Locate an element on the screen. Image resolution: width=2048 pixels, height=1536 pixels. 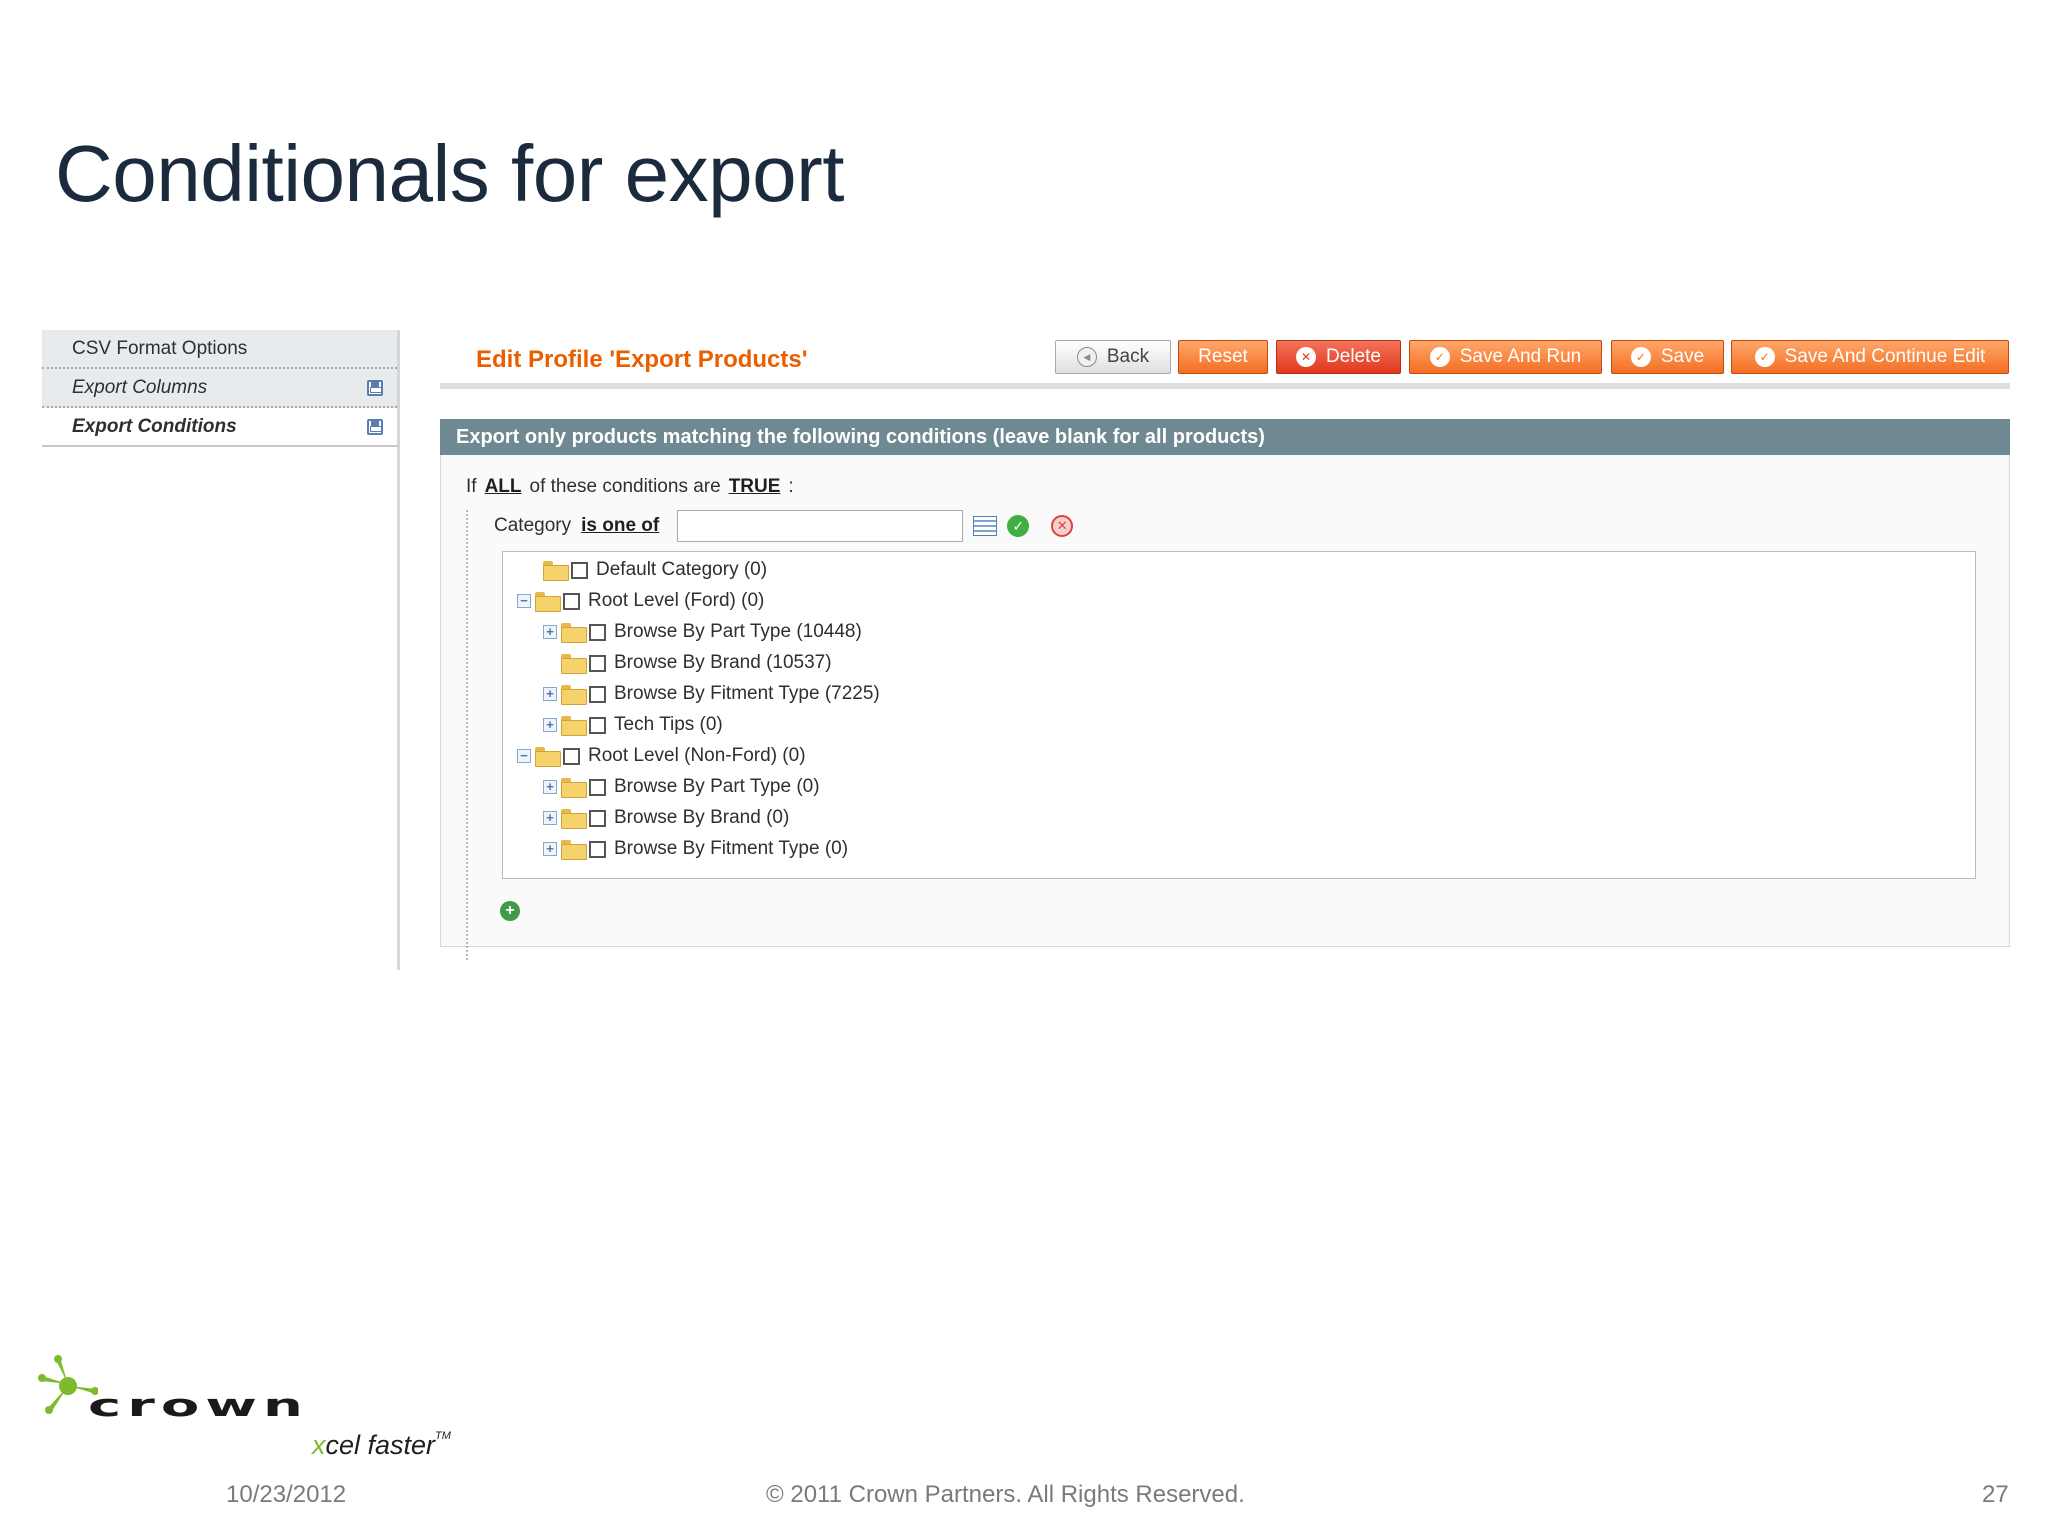
node-label: Browse By Fitment Type (7225) is located at coordinates (747, 693).